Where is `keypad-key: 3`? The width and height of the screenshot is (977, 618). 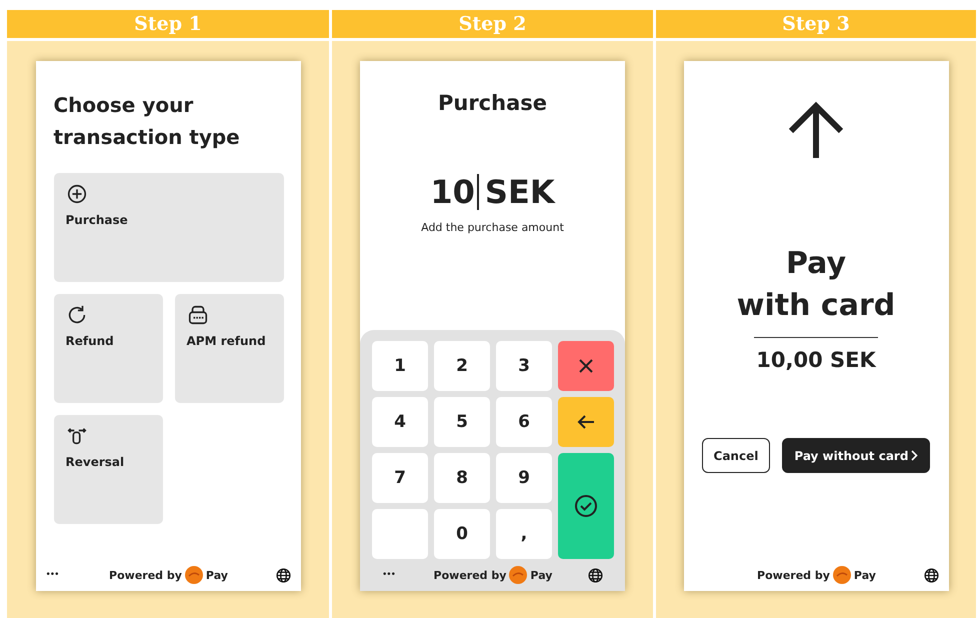 keypad-key: 3 is located at coordinates (524, 366).